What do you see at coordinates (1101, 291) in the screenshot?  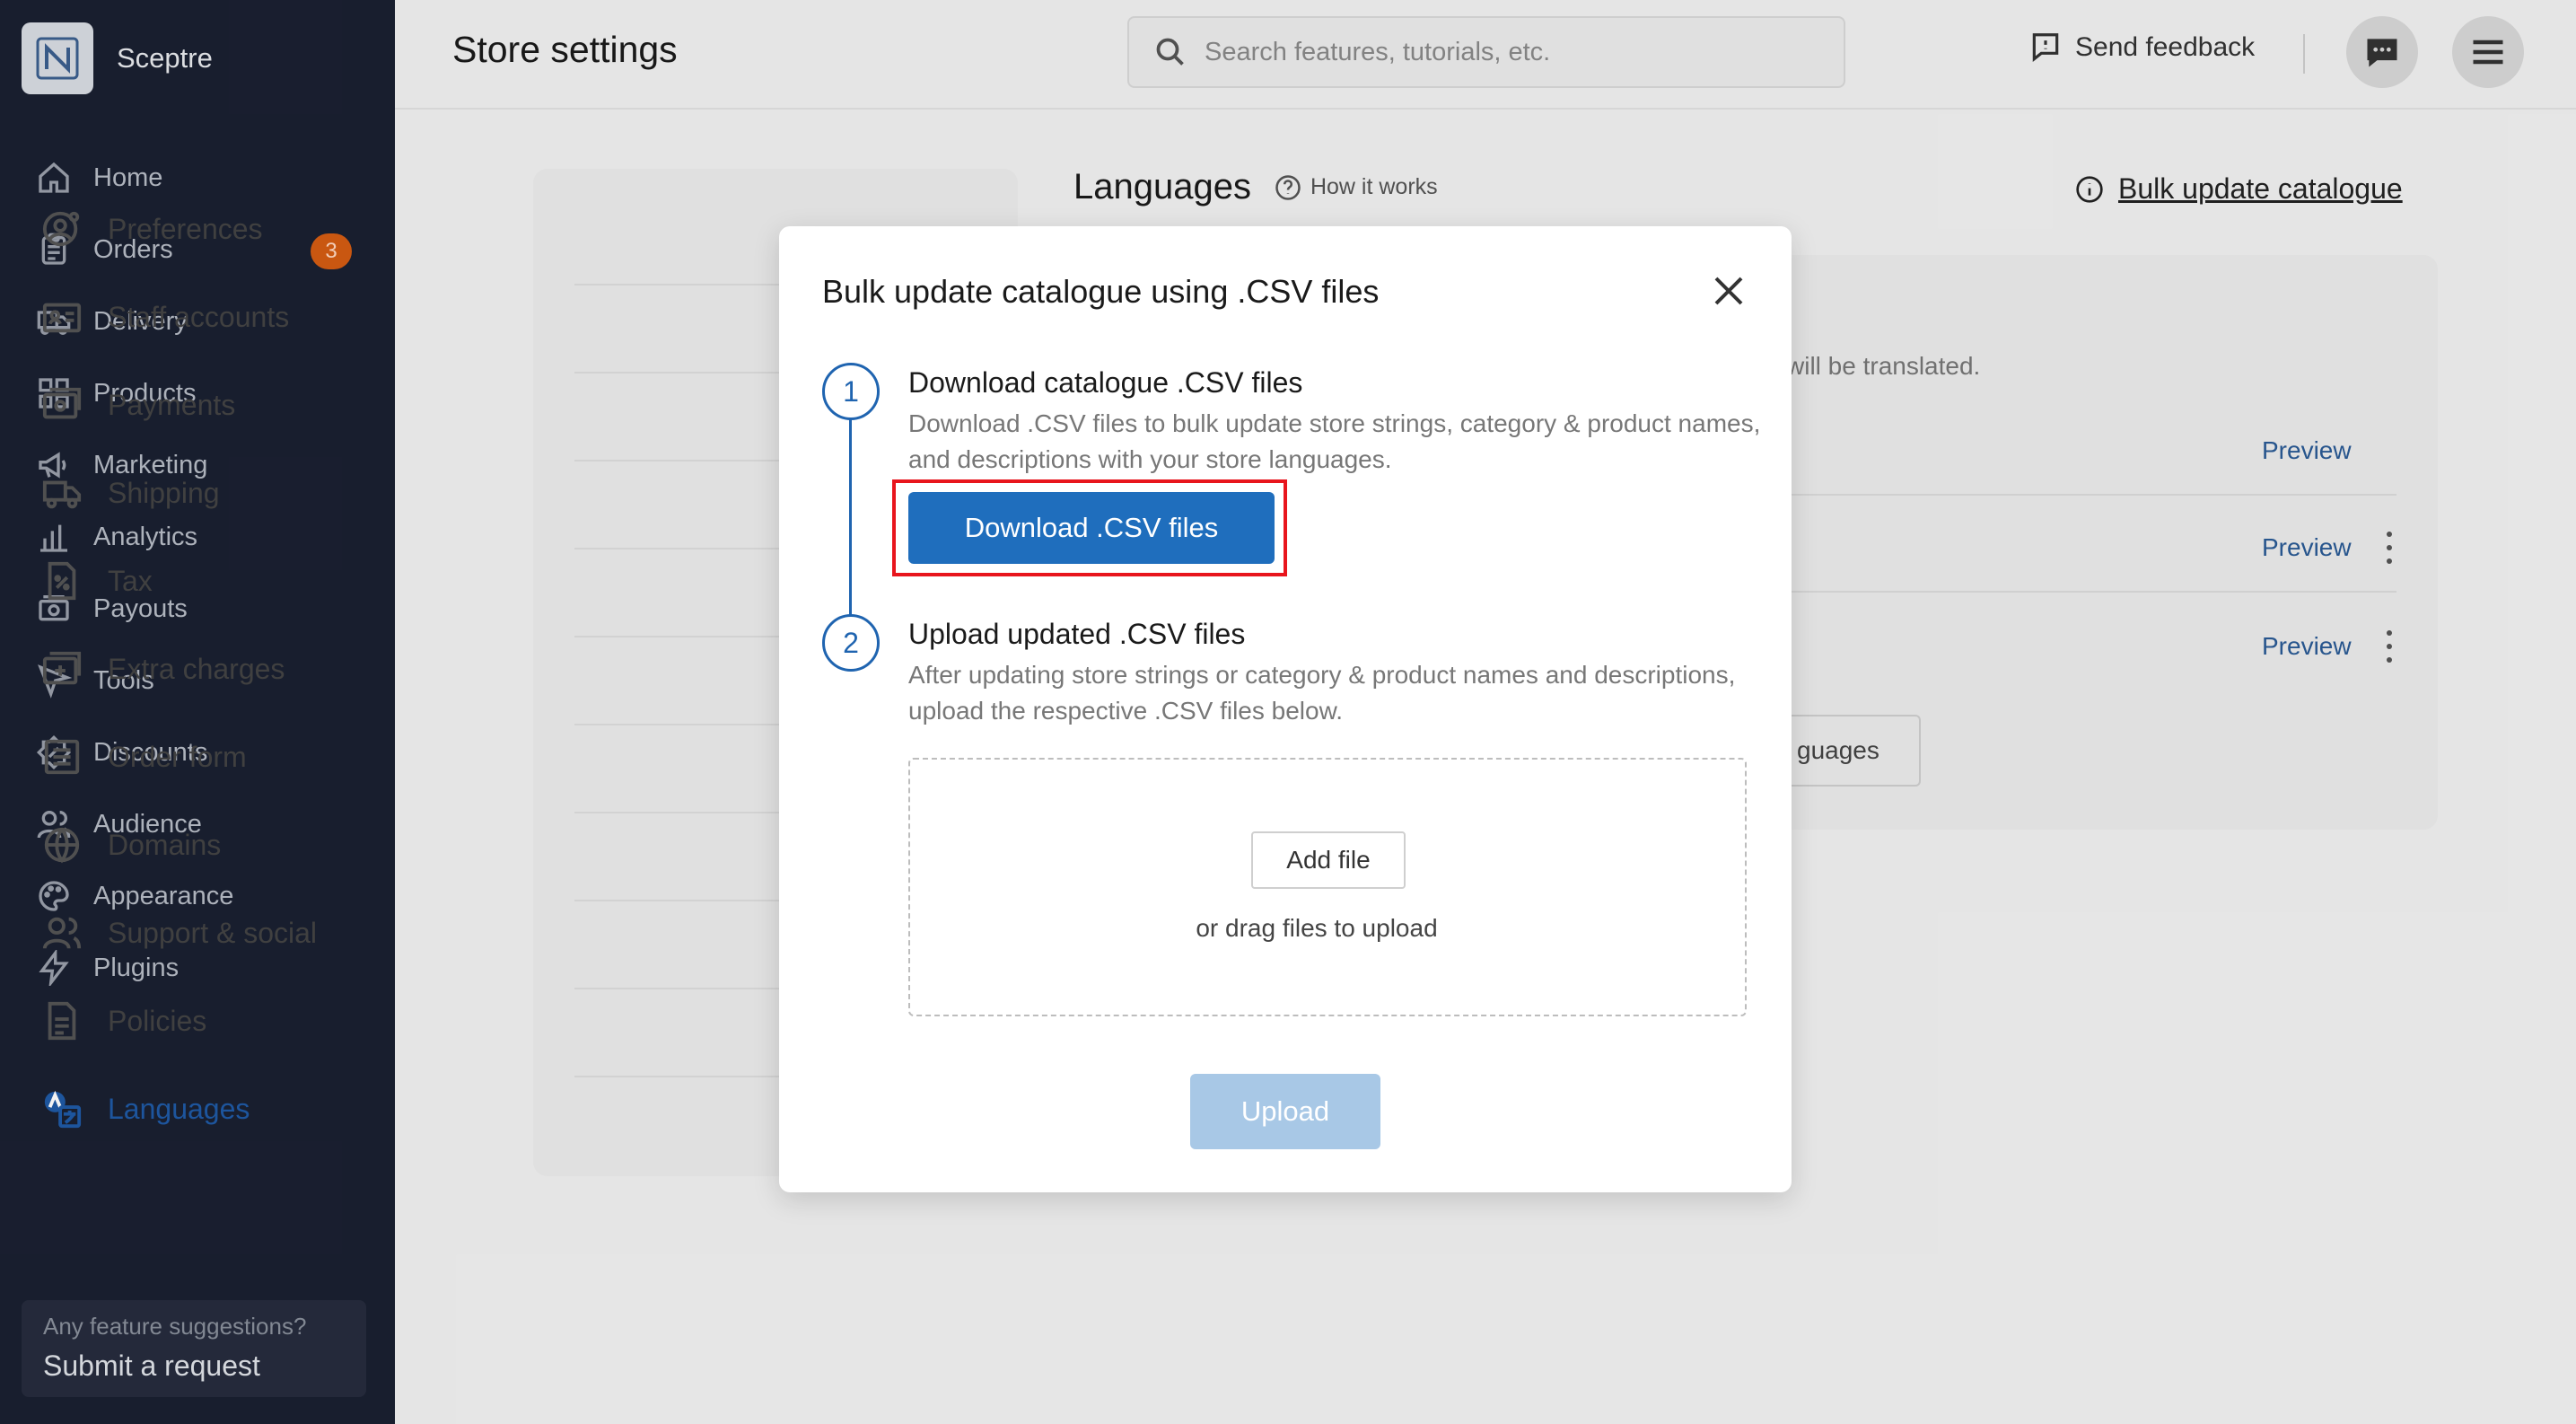 I see `modal-title: Bulk update catalogue using .CSV files` at bounding box center [1101, 291].